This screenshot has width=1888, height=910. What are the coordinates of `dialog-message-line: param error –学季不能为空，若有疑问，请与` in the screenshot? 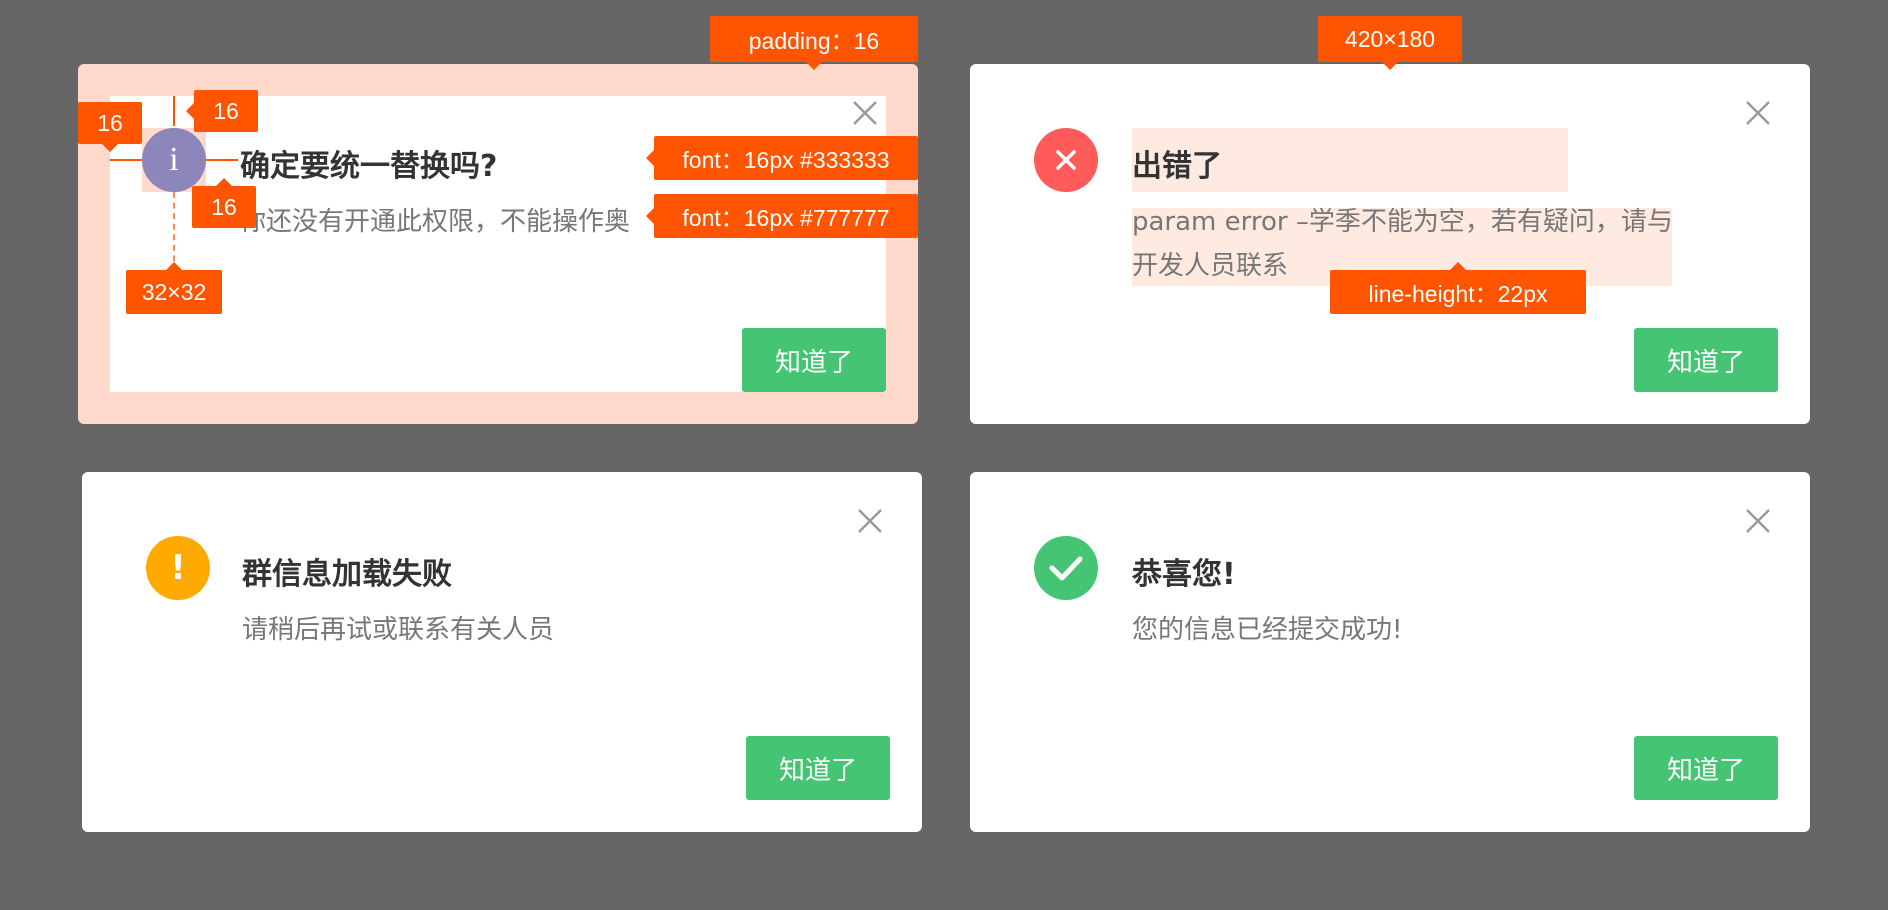 It's located at (1402, 222).